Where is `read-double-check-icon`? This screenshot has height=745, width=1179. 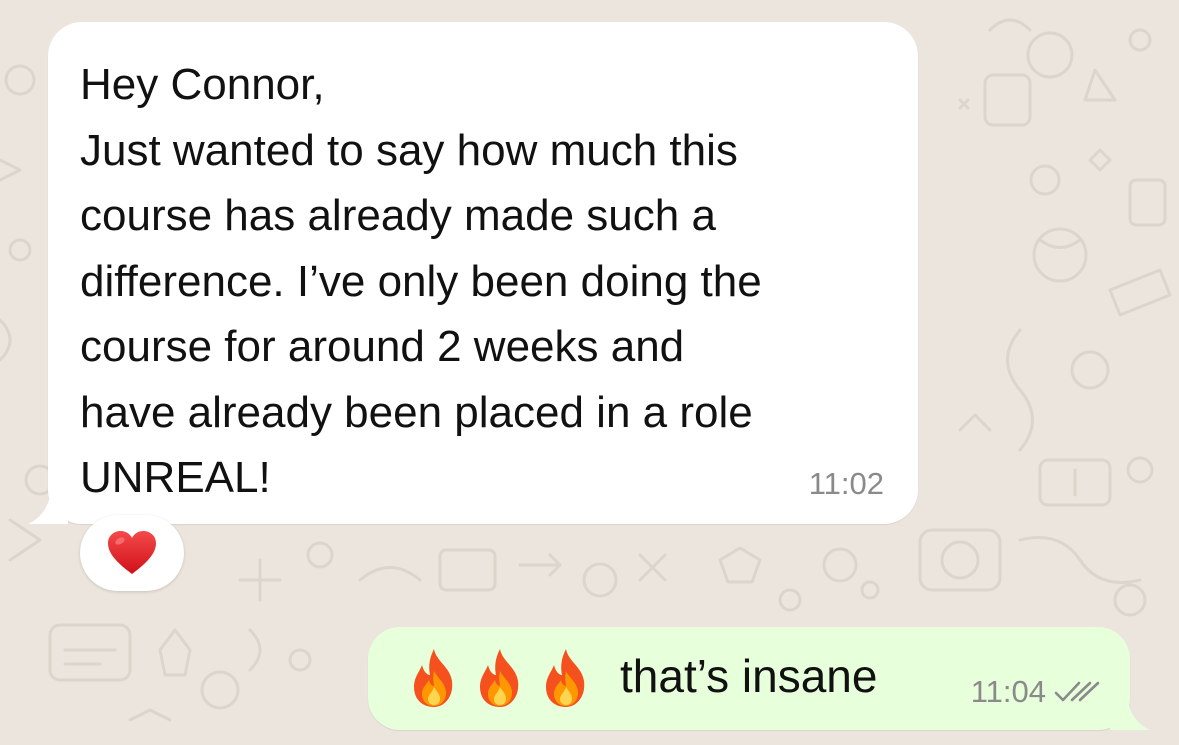 read-double-check-icon is located at coordinates (1077, 691).